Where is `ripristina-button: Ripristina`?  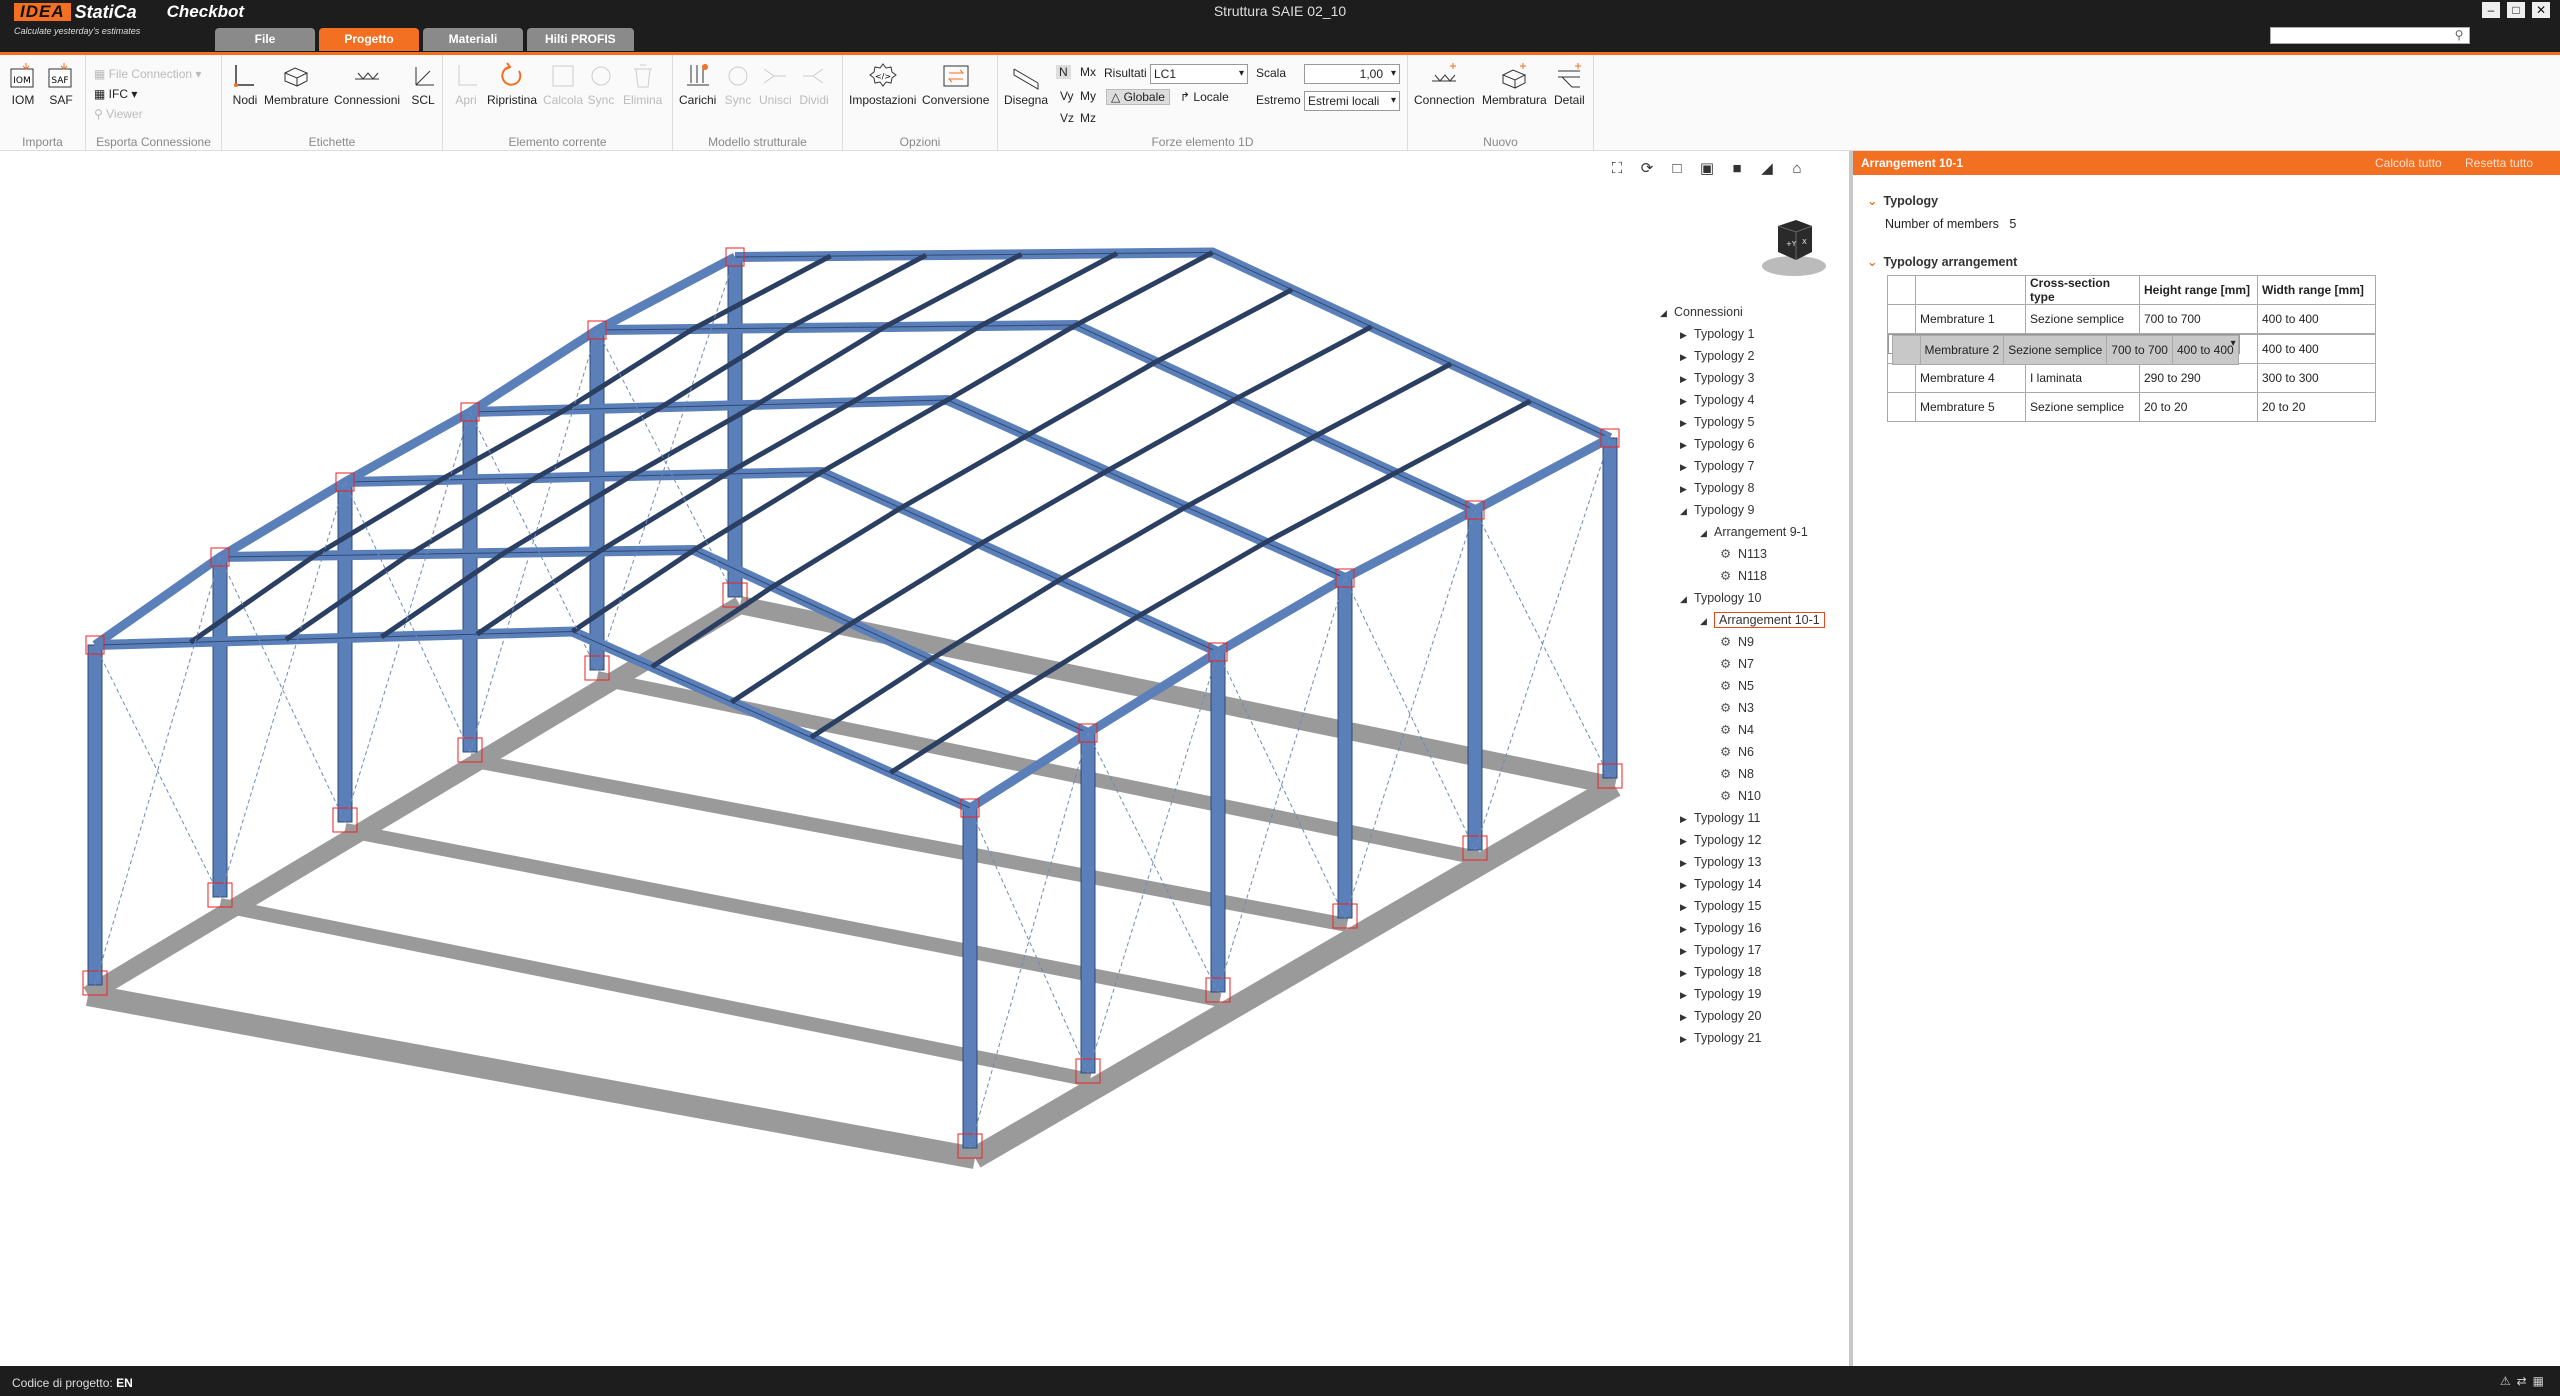
ripristina-button: Ripristina is located at coordinates (512, 84).